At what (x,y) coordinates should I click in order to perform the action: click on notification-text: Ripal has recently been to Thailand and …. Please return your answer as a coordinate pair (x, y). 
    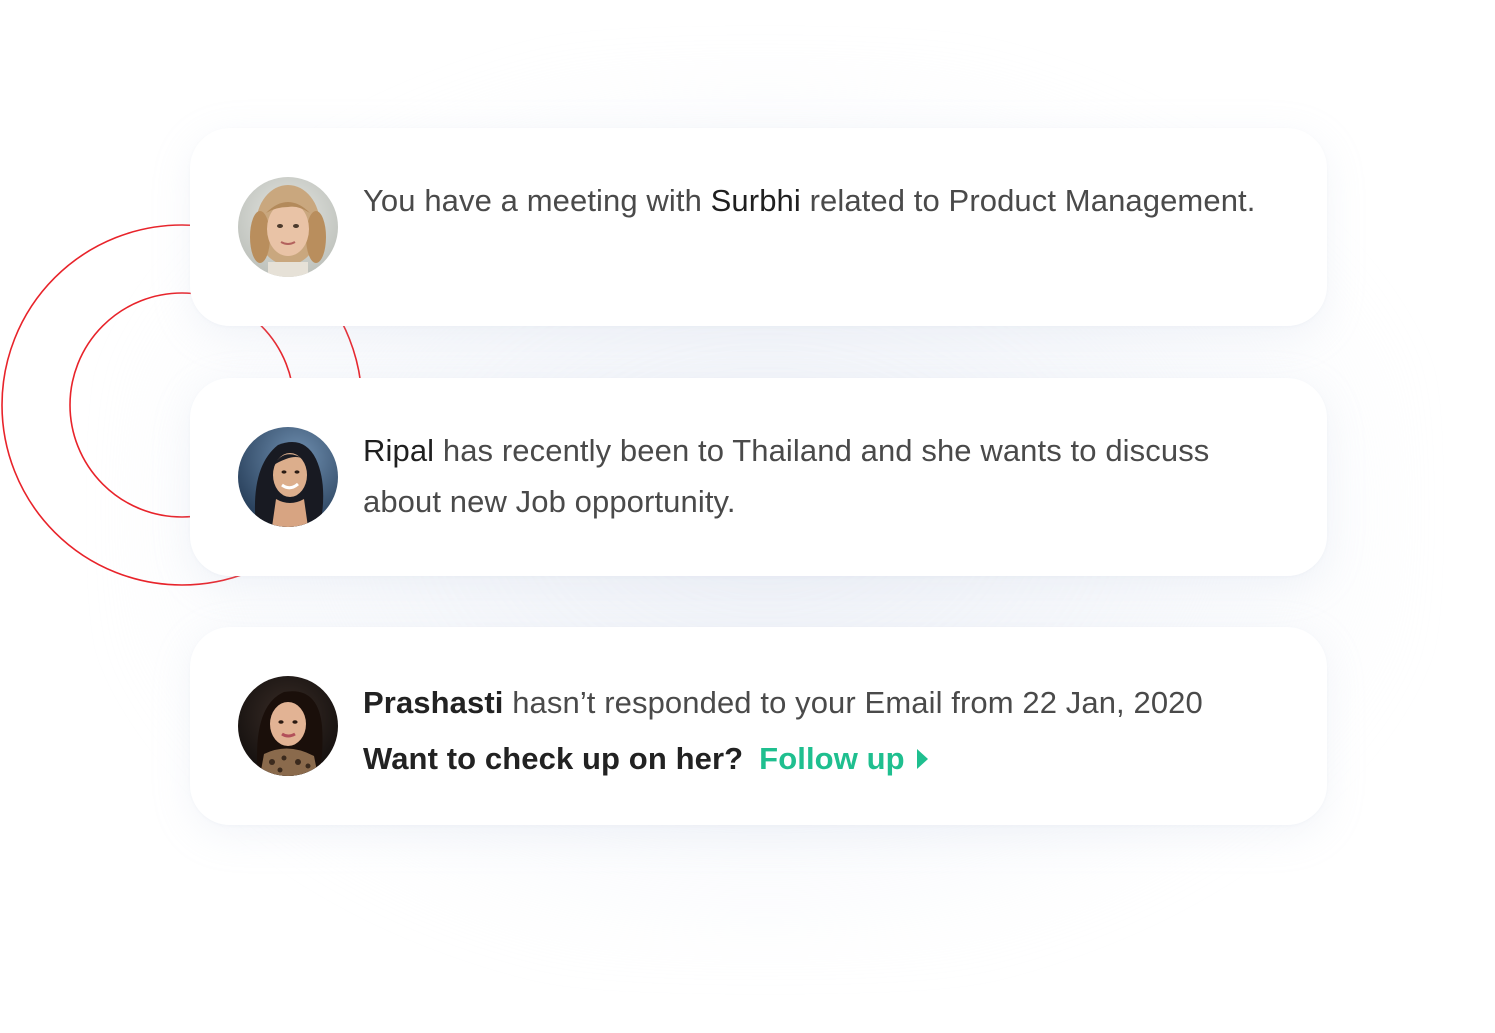
    Looking at the image, I should click on (825, 476).